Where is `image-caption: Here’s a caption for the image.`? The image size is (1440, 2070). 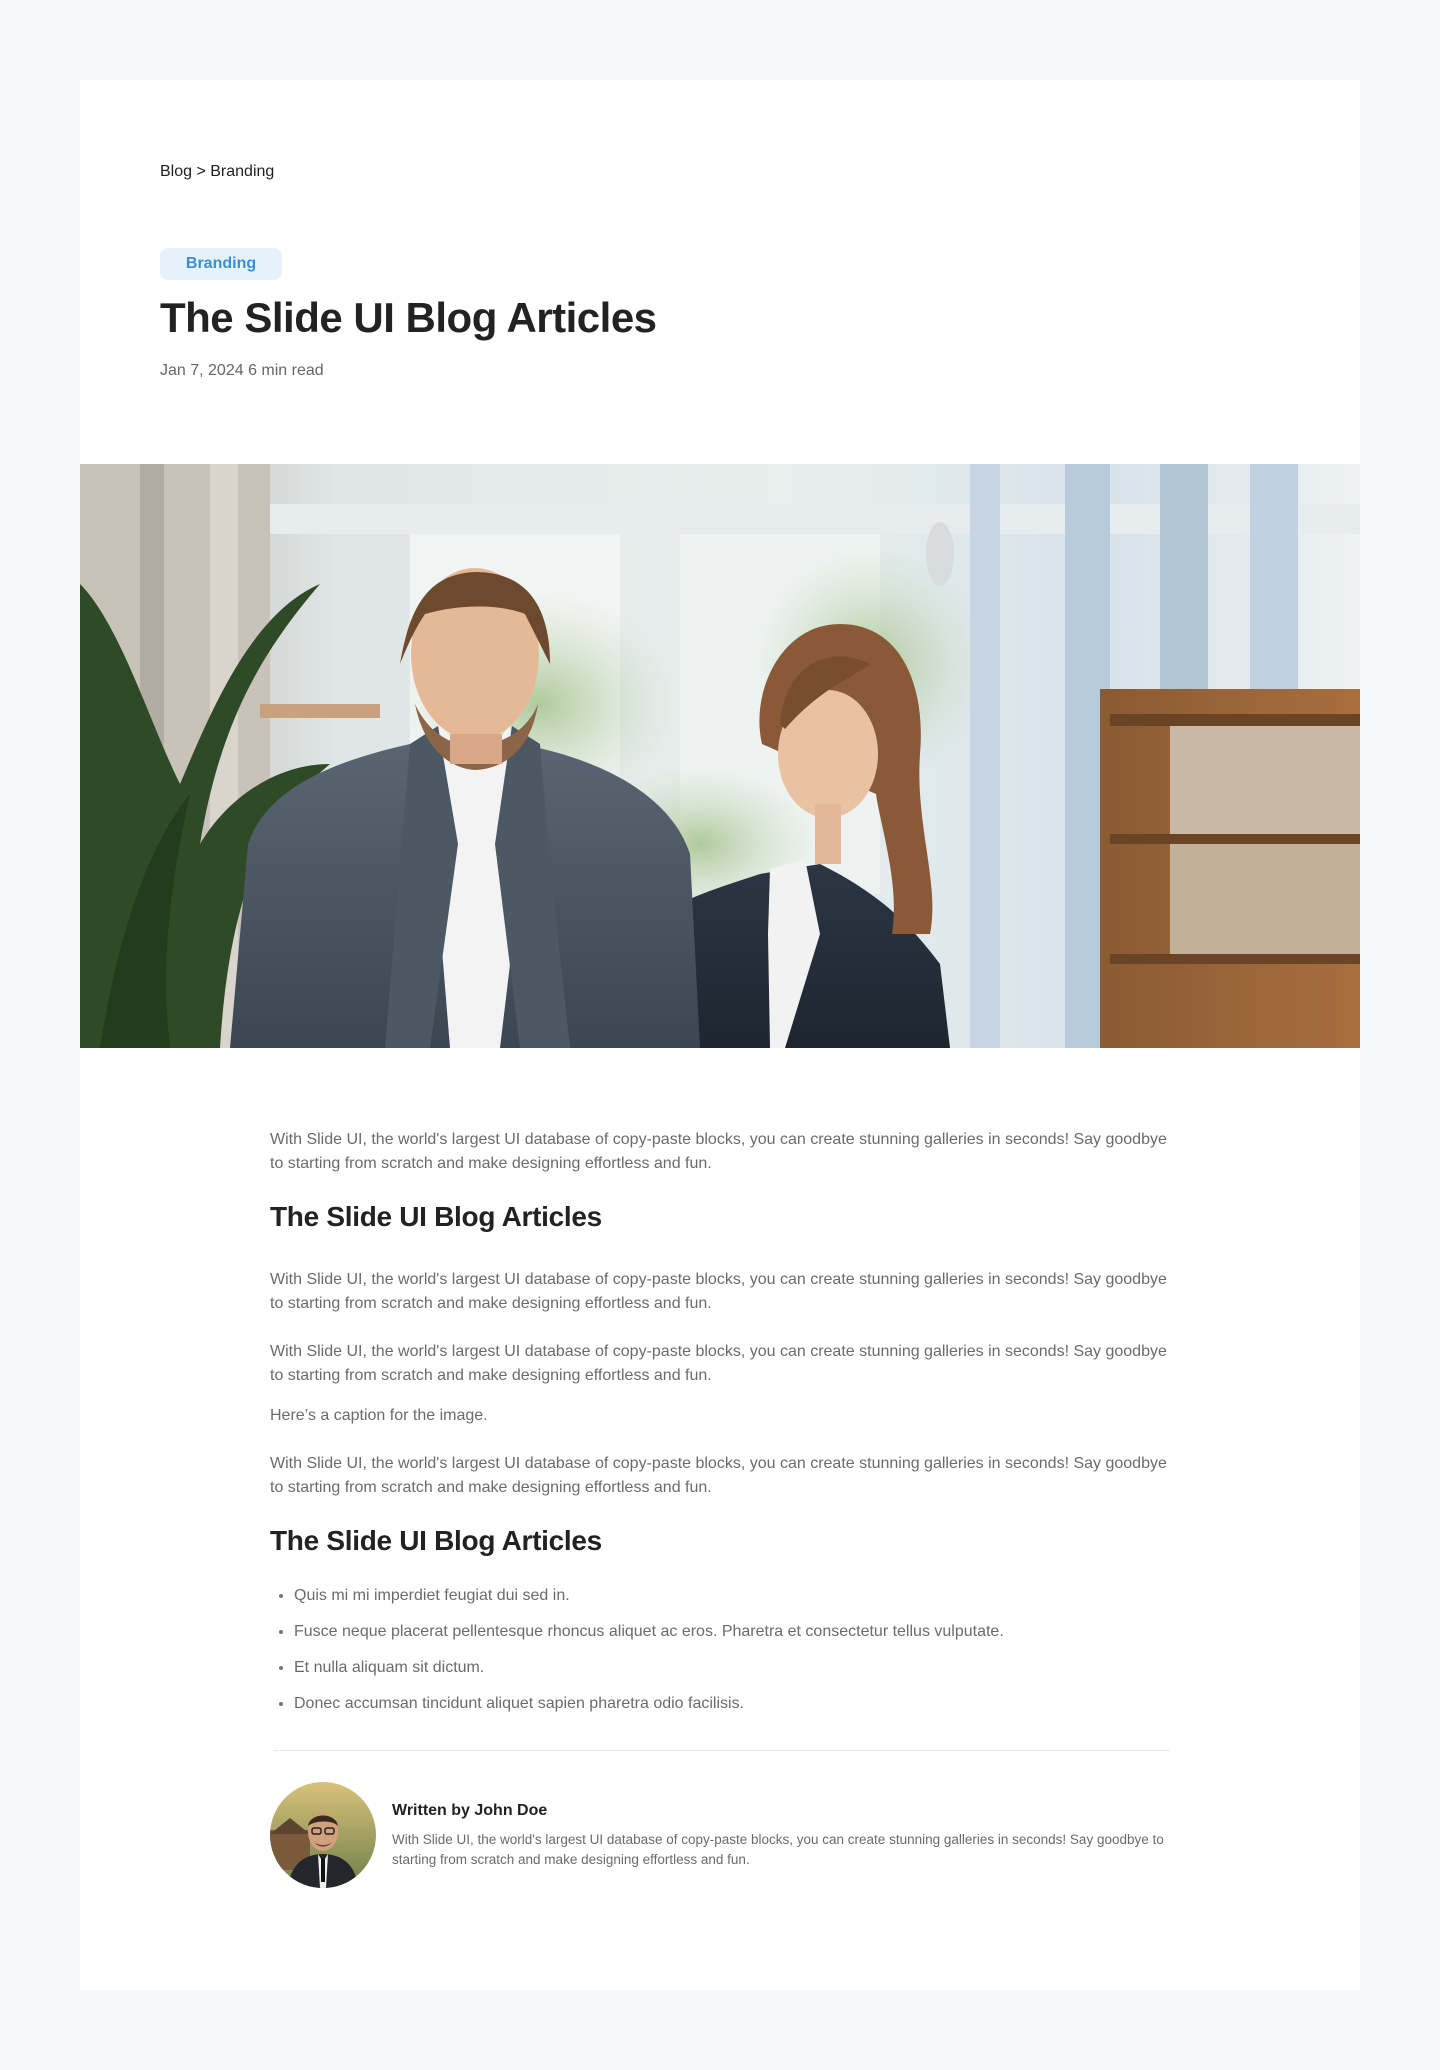
image-caption: Here’s a caption for the image. is located at coordinates (379, 1415).